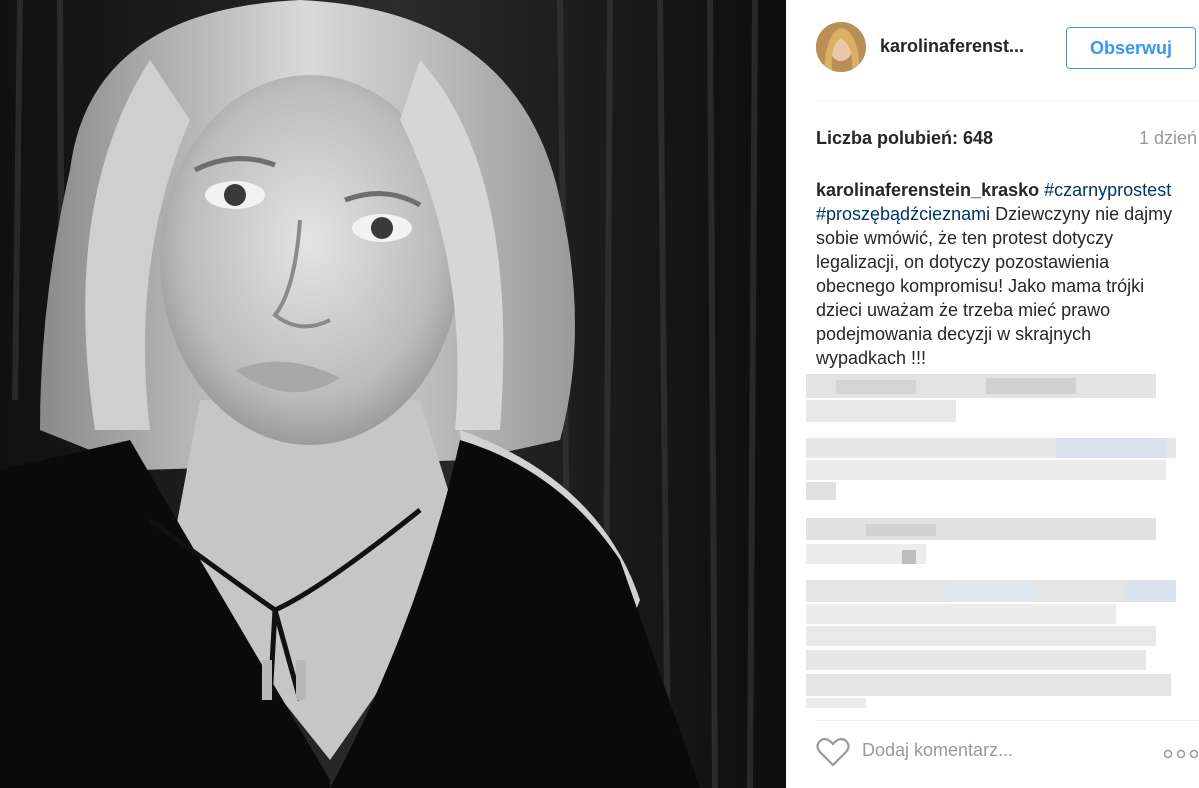 The image size is (1199, 788). I want to click on hashtag-link: #proszębądźcieznami, so click(903, 214).